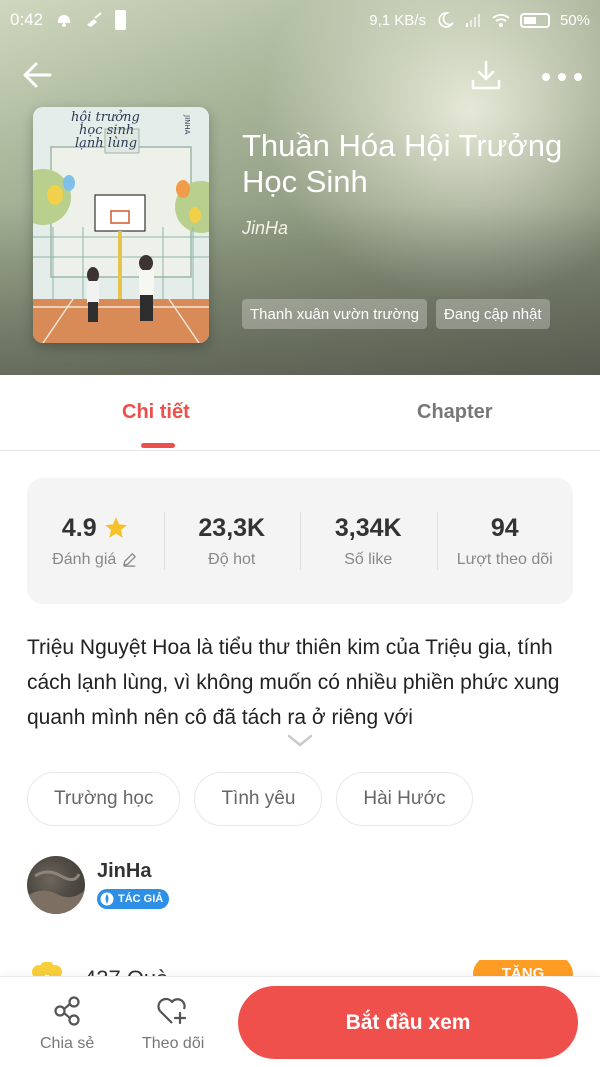 The height and width of the screenshot is (1067, 600). I want to click on book-title: Thuần Hóa Hội Trưởng Học Sinh, so click(402, 163).